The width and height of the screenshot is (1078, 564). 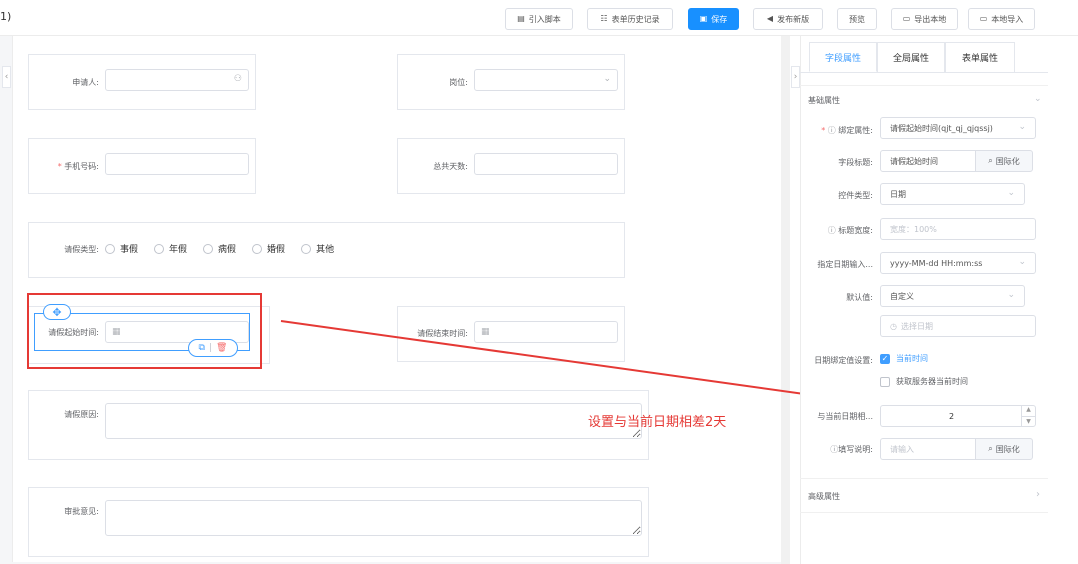 I want to click on collapse-right-handle: ›, so click(x=795, y=77).